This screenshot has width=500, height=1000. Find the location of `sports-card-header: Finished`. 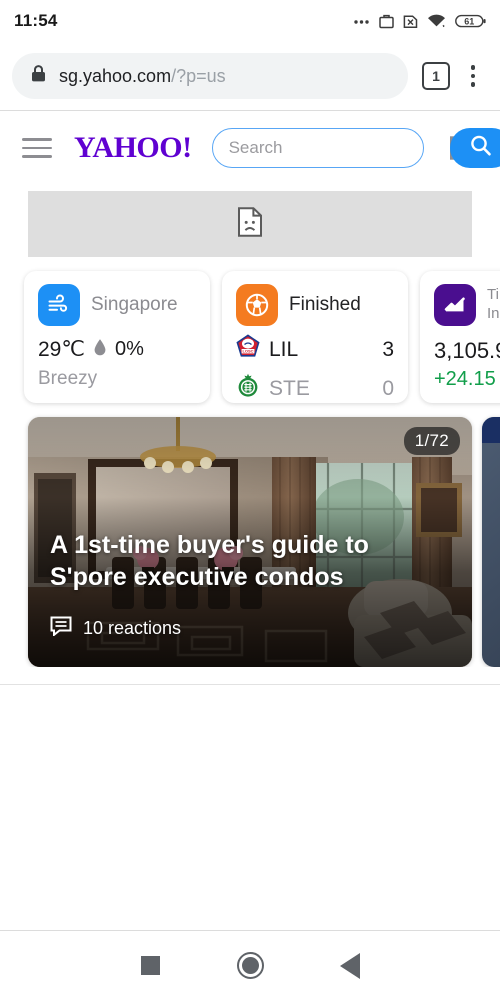

sports-card-header: Finished is located at coordinates (315, 305).